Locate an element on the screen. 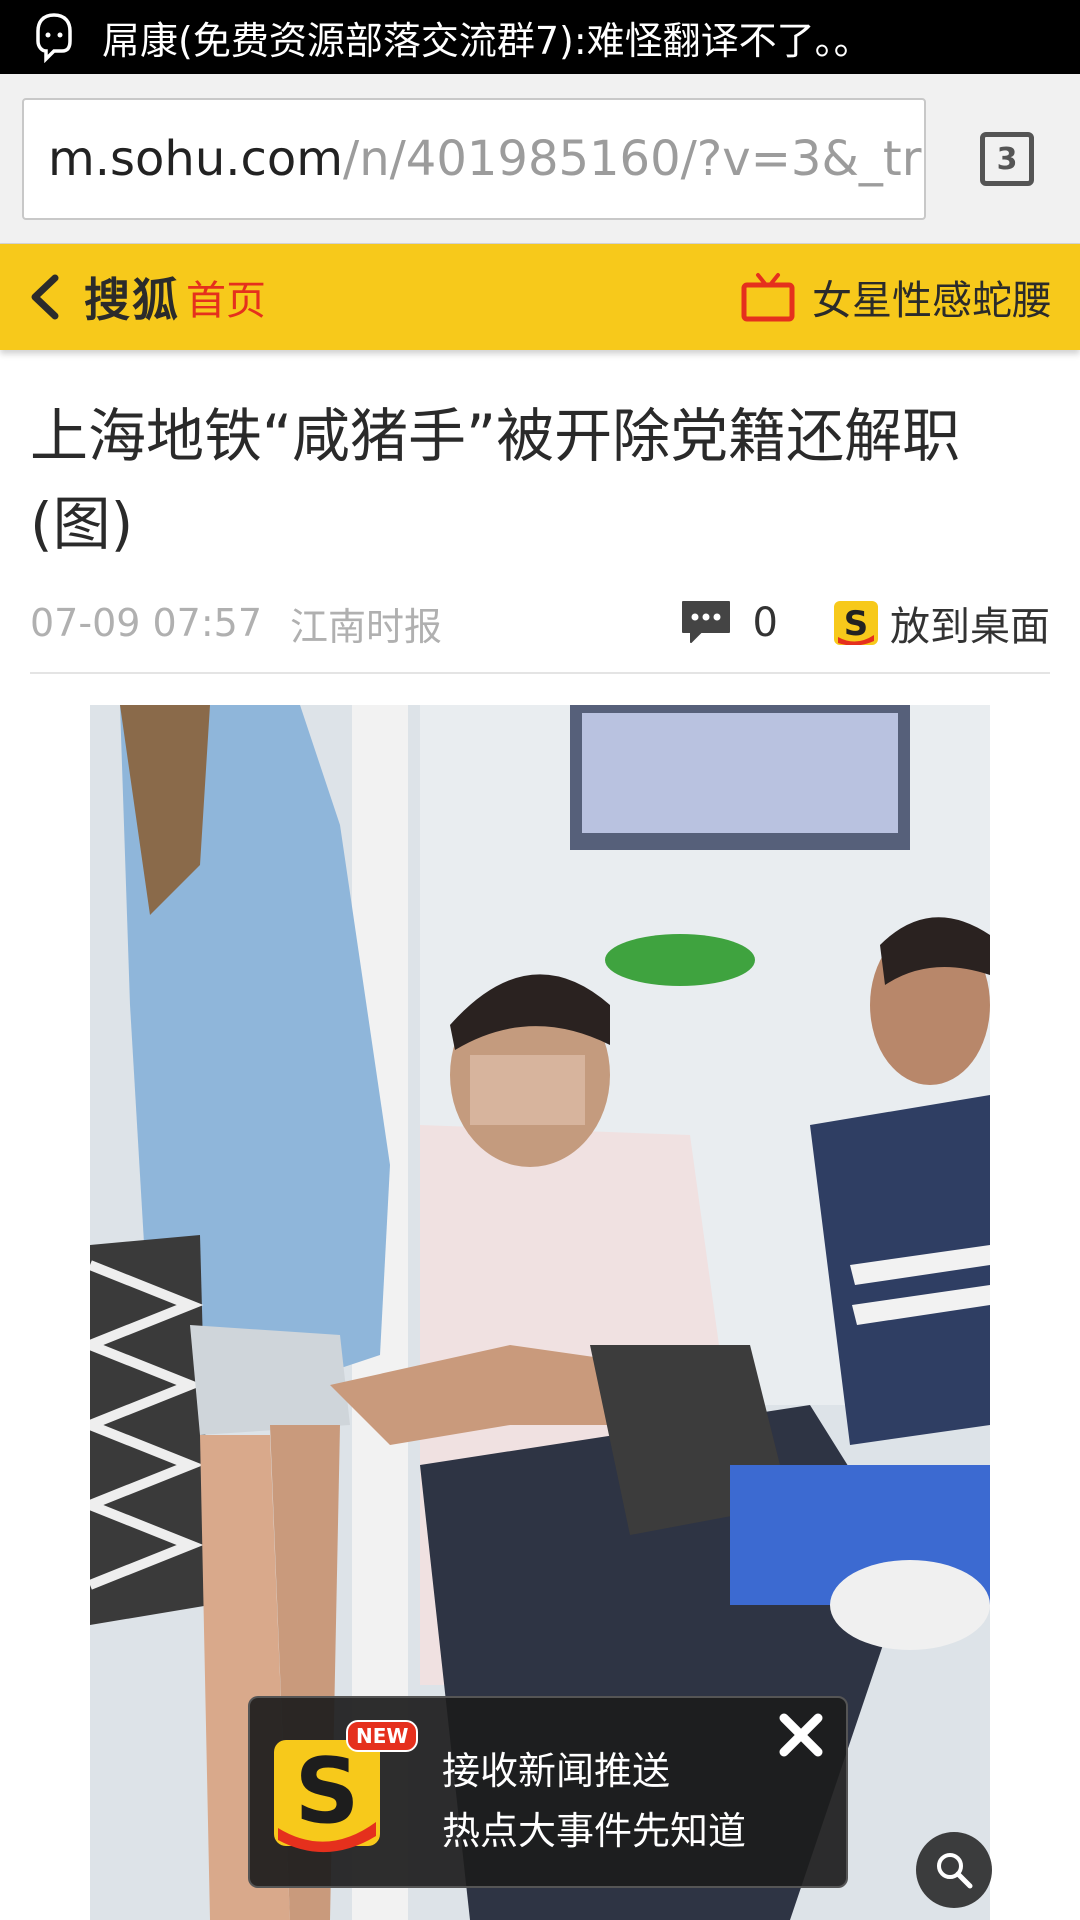 This screenshot has width=1080, height=1920. notification-bar: 屌康(免费资源部落交流群7):难怪翻译不了。。 is located at coordinates (540, 37).